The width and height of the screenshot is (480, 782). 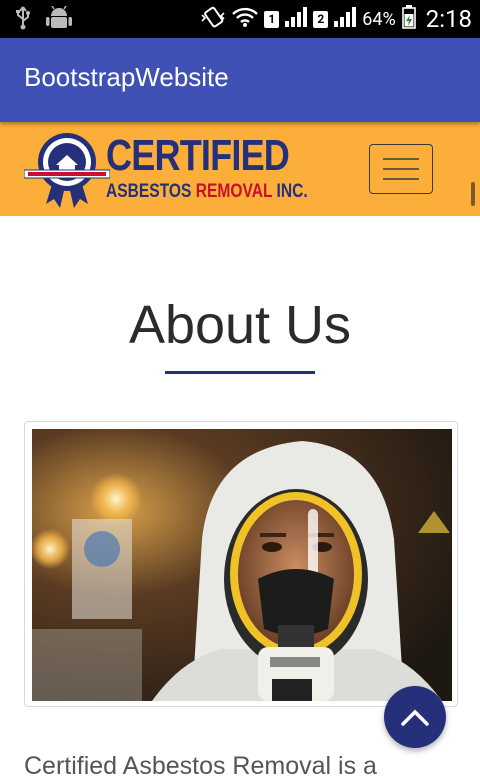 What do you see at coordinates (23, 20) in the screenshot?
I see `usb-icon` at bounding box center [23, 20].